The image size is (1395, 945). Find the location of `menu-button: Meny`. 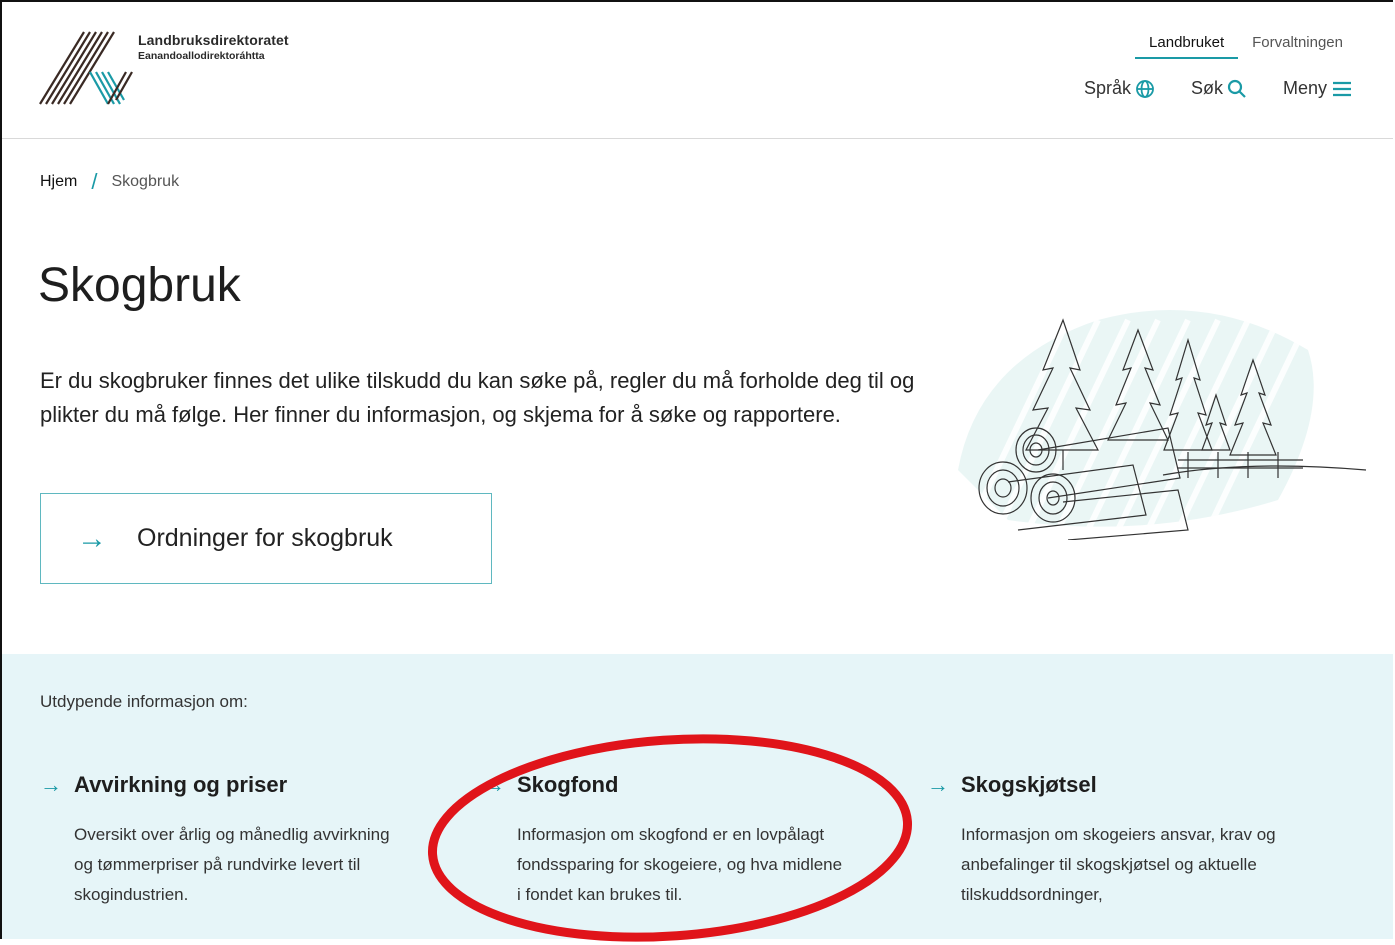

menu-button: Meny is located at coordinates (1318, 88).